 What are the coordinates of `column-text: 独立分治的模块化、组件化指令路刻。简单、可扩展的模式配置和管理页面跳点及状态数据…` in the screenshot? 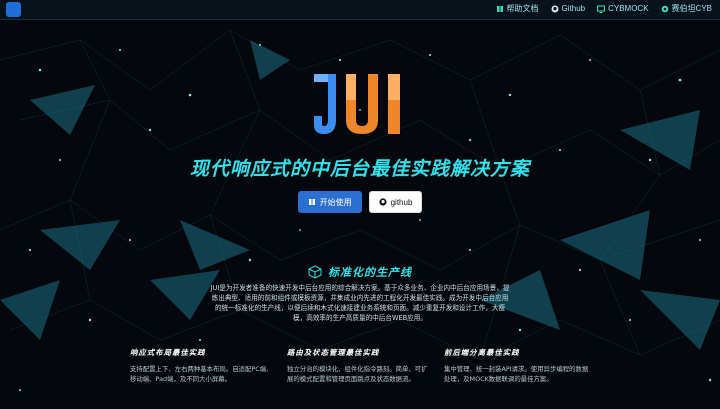 It's located at (357, 374).